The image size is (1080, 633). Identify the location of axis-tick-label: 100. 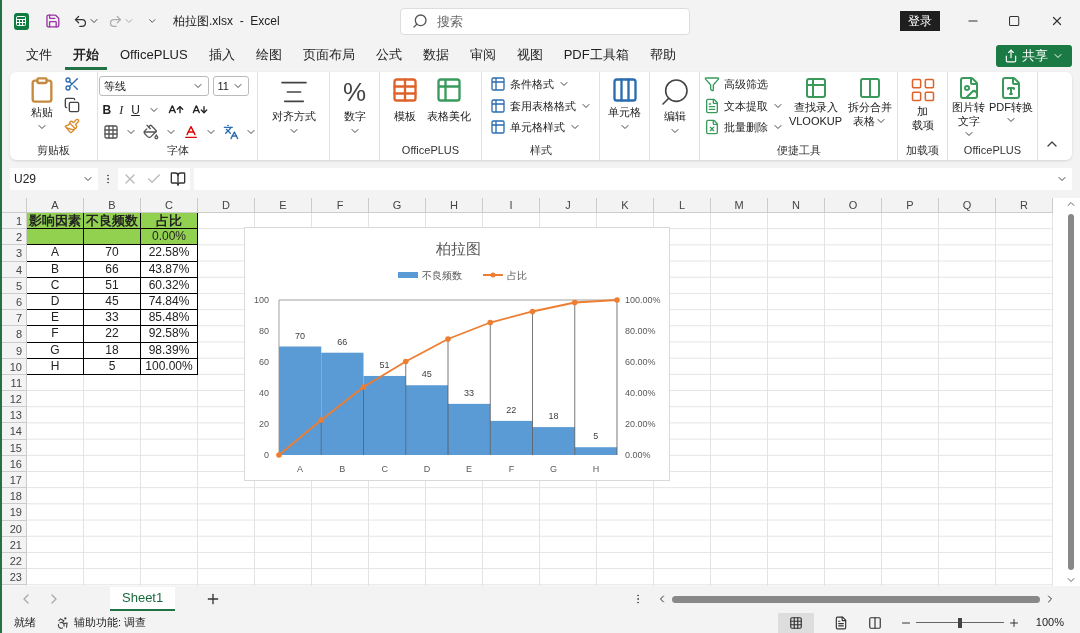
(261, 300).